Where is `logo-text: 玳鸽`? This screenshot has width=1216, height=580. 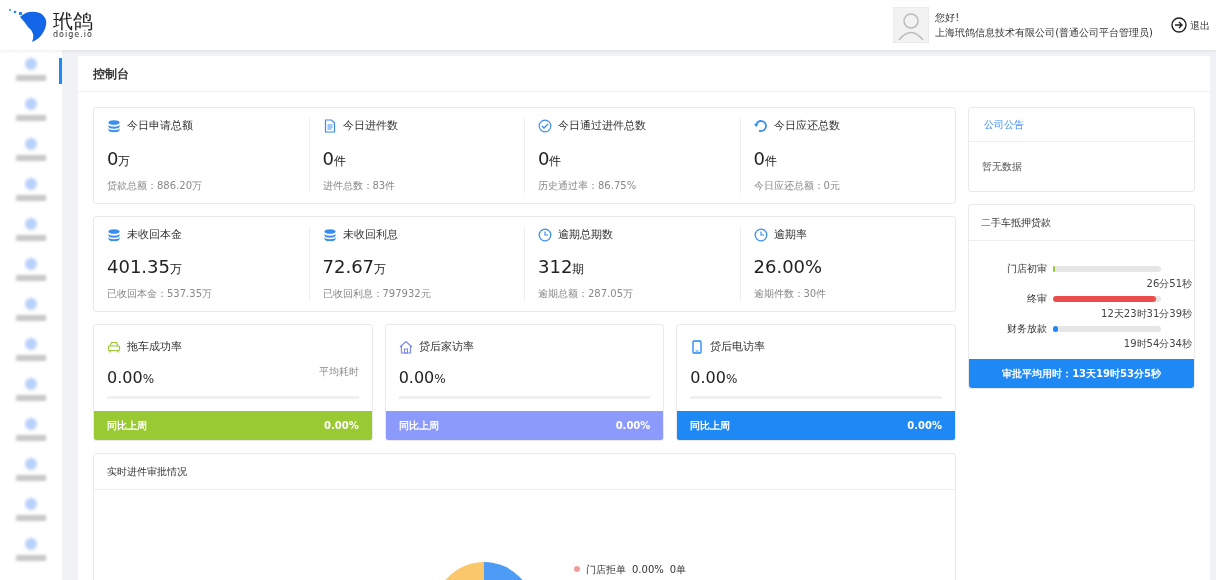 logo-text: 玳鸽 is located at coordinates (73, 21).